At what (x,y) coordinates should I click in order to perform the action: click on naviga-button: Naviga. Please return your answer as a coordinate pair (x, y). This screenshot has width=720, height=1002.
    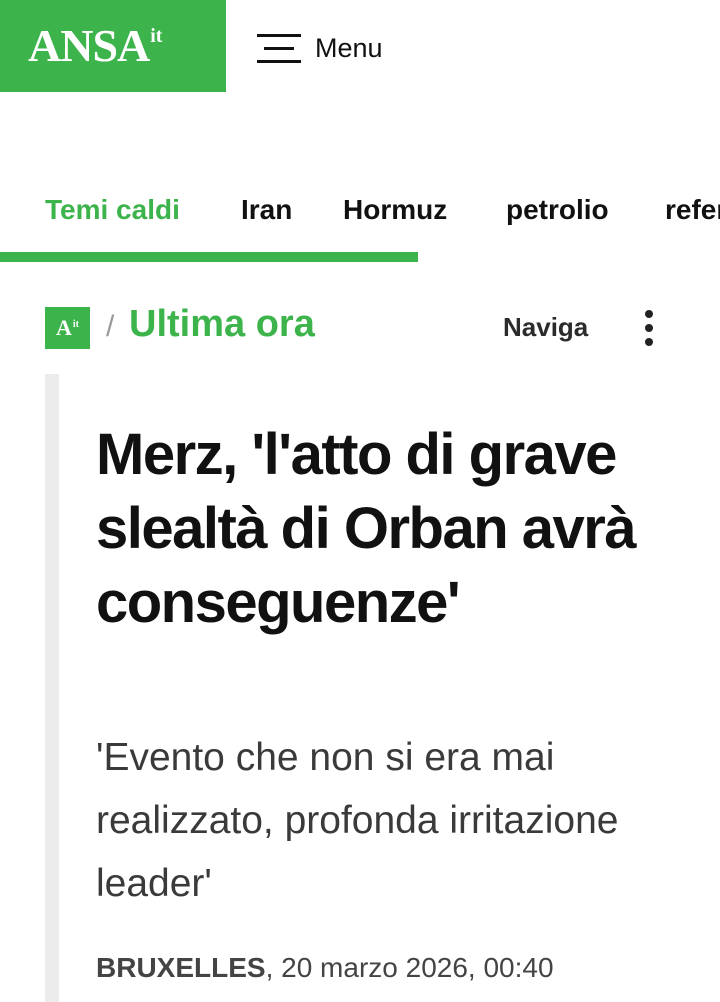
    Looking at the image, I should click on (545, 327).